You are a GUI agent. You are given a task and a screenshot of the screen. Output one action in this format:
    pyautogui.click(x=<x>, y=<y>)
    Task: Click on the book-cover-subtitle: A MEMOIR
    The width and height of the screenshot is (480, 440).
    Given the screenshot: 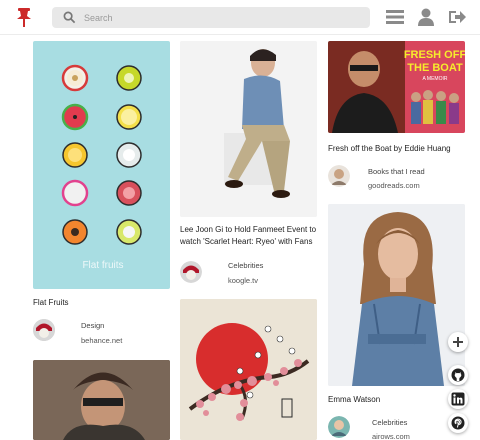 What is the action you would take?
    pyautogui.click(x=434, y=79)
    